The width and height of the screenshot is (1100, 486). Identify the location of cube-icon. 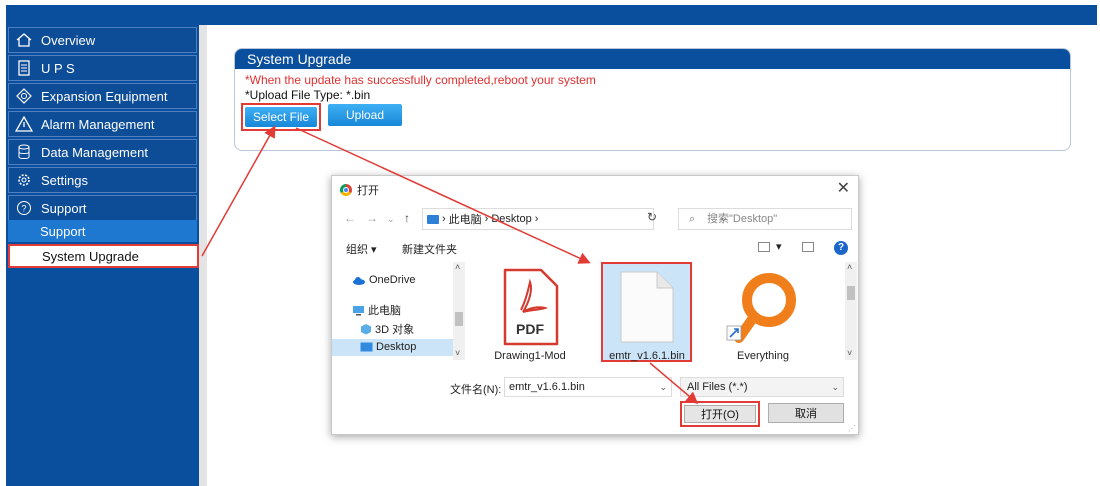
(366, 329).